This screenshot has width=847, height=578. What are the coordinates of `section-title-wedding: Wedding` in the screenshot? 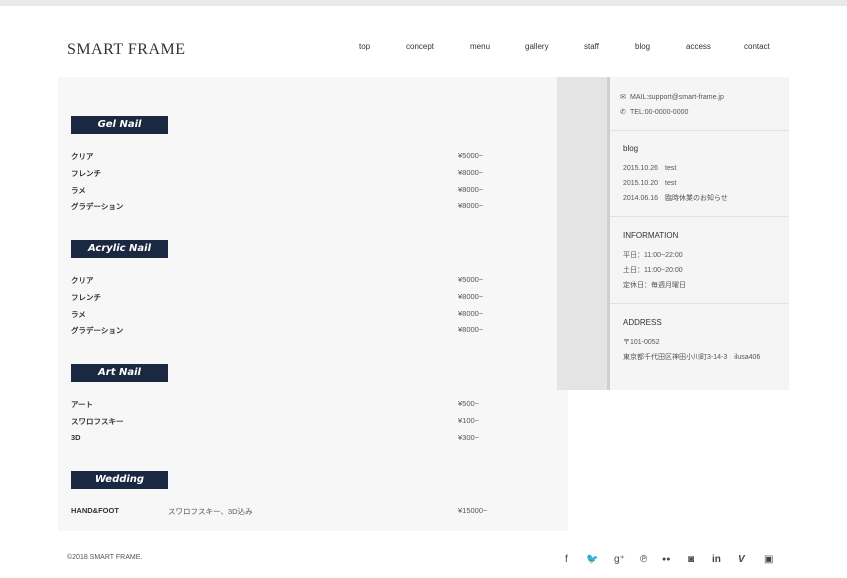 It's located at (119, 480).